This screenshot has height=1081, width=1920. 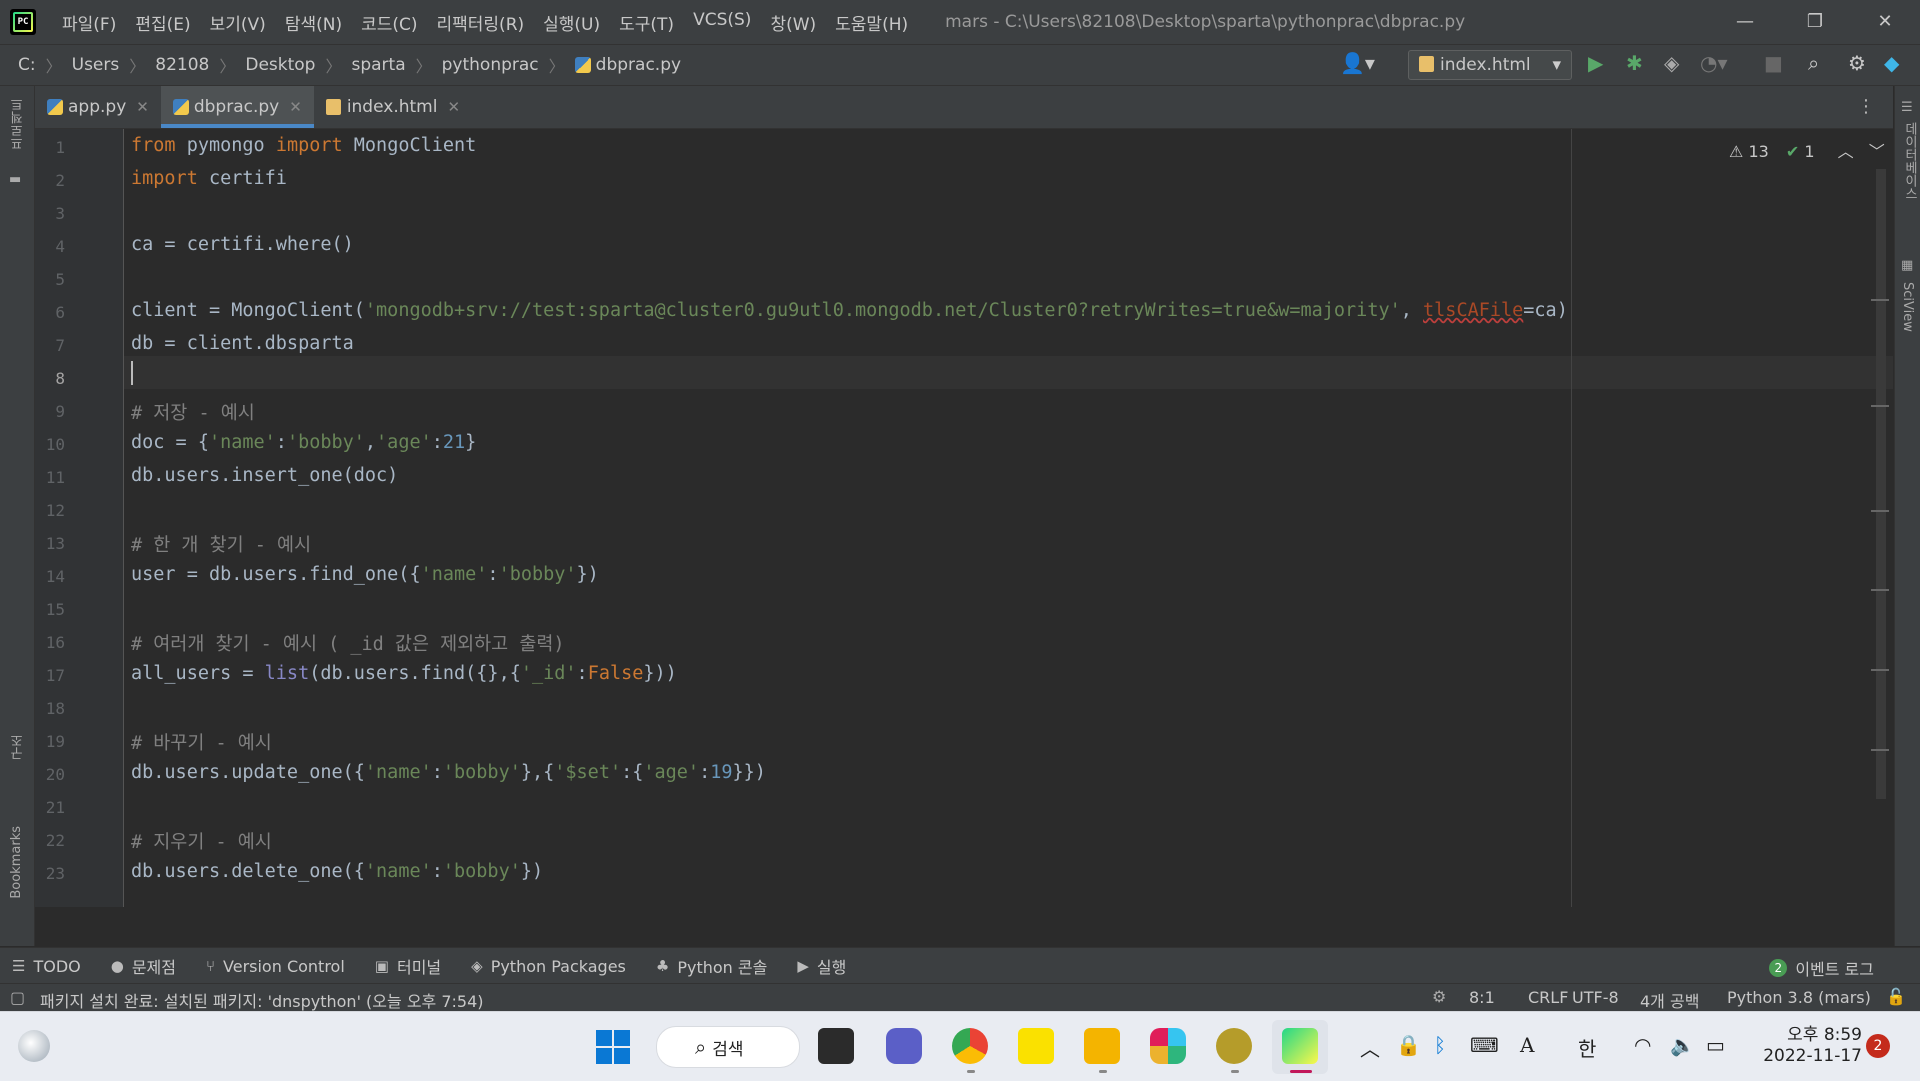 I want to click on security-lock-icon: 🔒, so click(x=1408, y=1045).